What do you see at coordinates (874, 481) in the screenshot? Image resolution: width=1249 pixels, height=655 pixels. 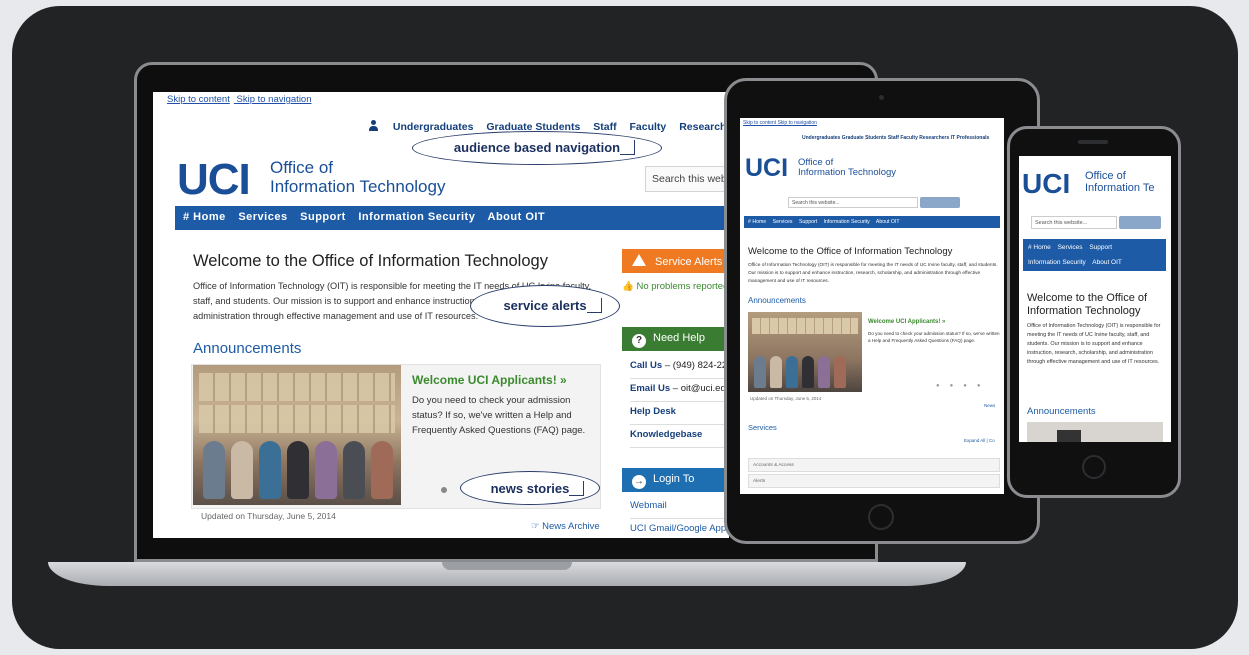 I see `tablet-accordion-alerts: Alerts` at bounding box center [874, 481].